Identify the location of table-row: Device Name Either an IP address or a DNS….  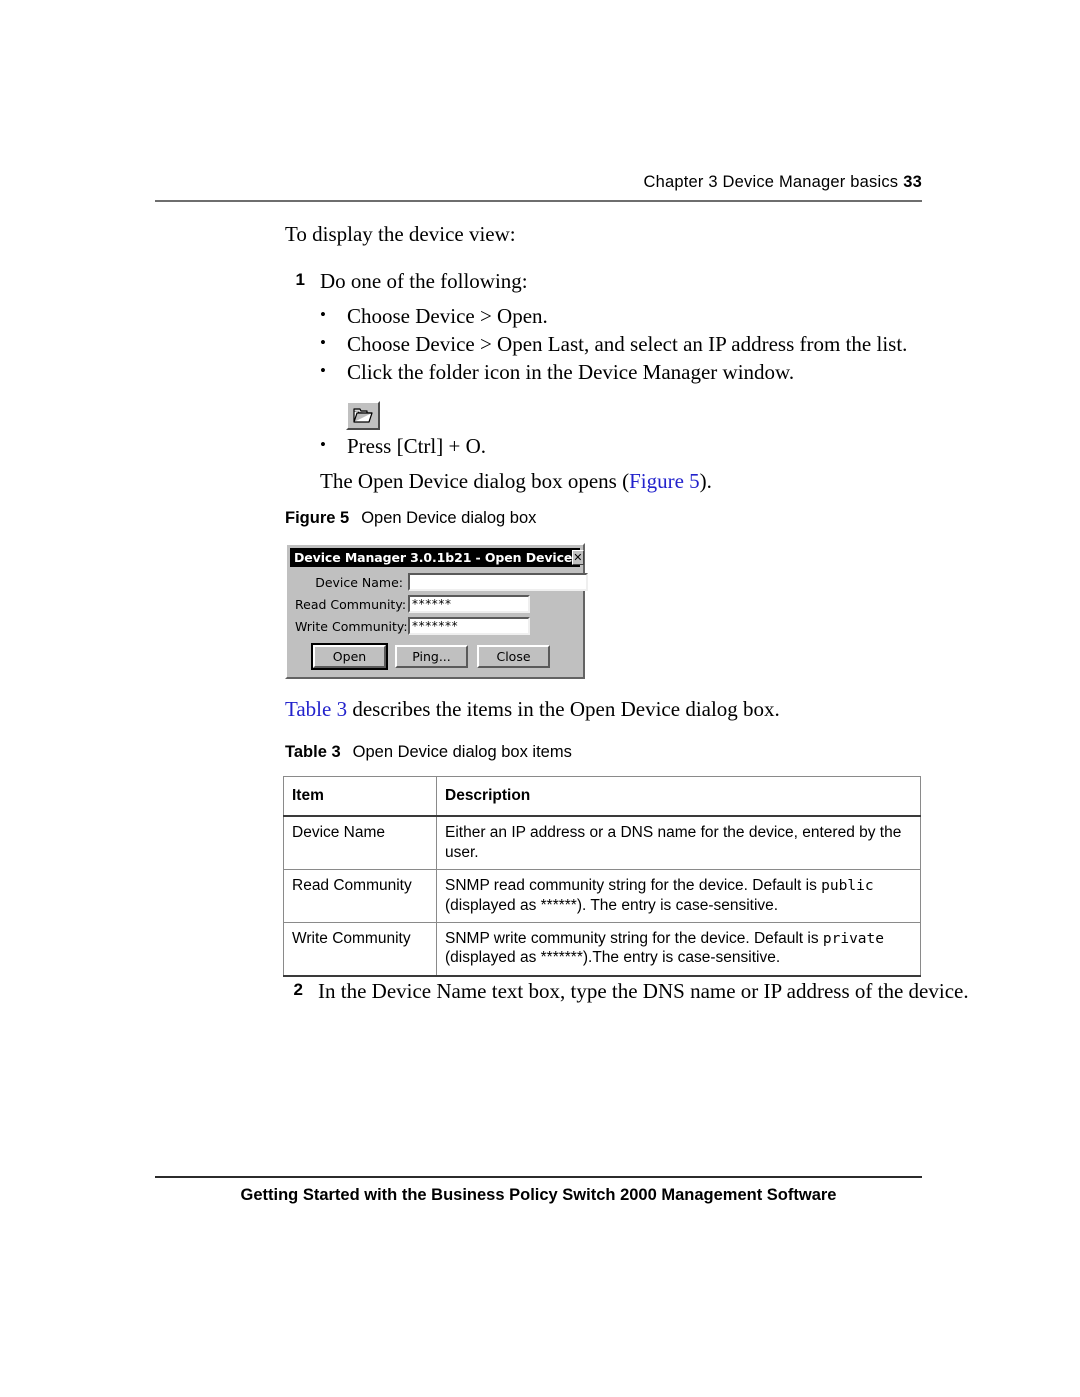
(602, 843).